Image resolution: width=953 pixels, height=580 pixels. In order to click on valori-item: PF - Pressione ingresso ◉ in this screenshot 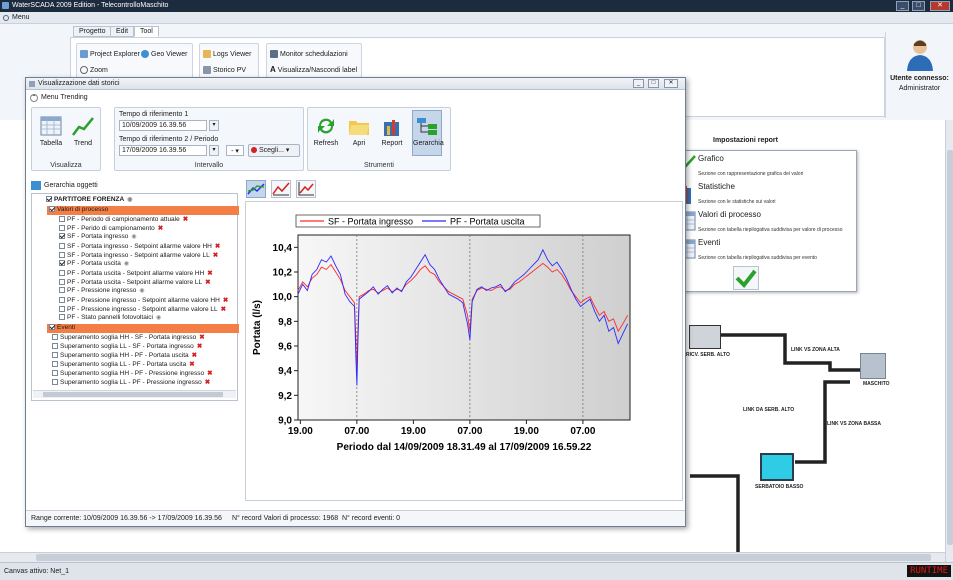, I will do `click(102, 291)`.